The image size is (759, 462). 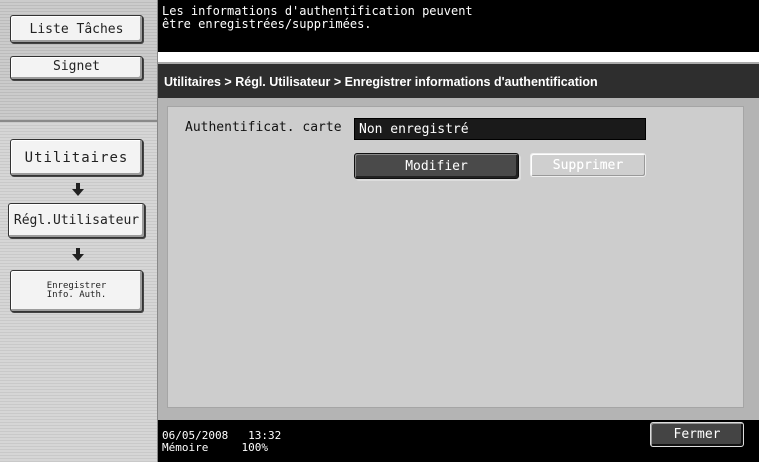 What do you see at coordinates (185, 447) in the screenshot?
I see `memory-label: Mémoire` at bounding box center [185, 447].